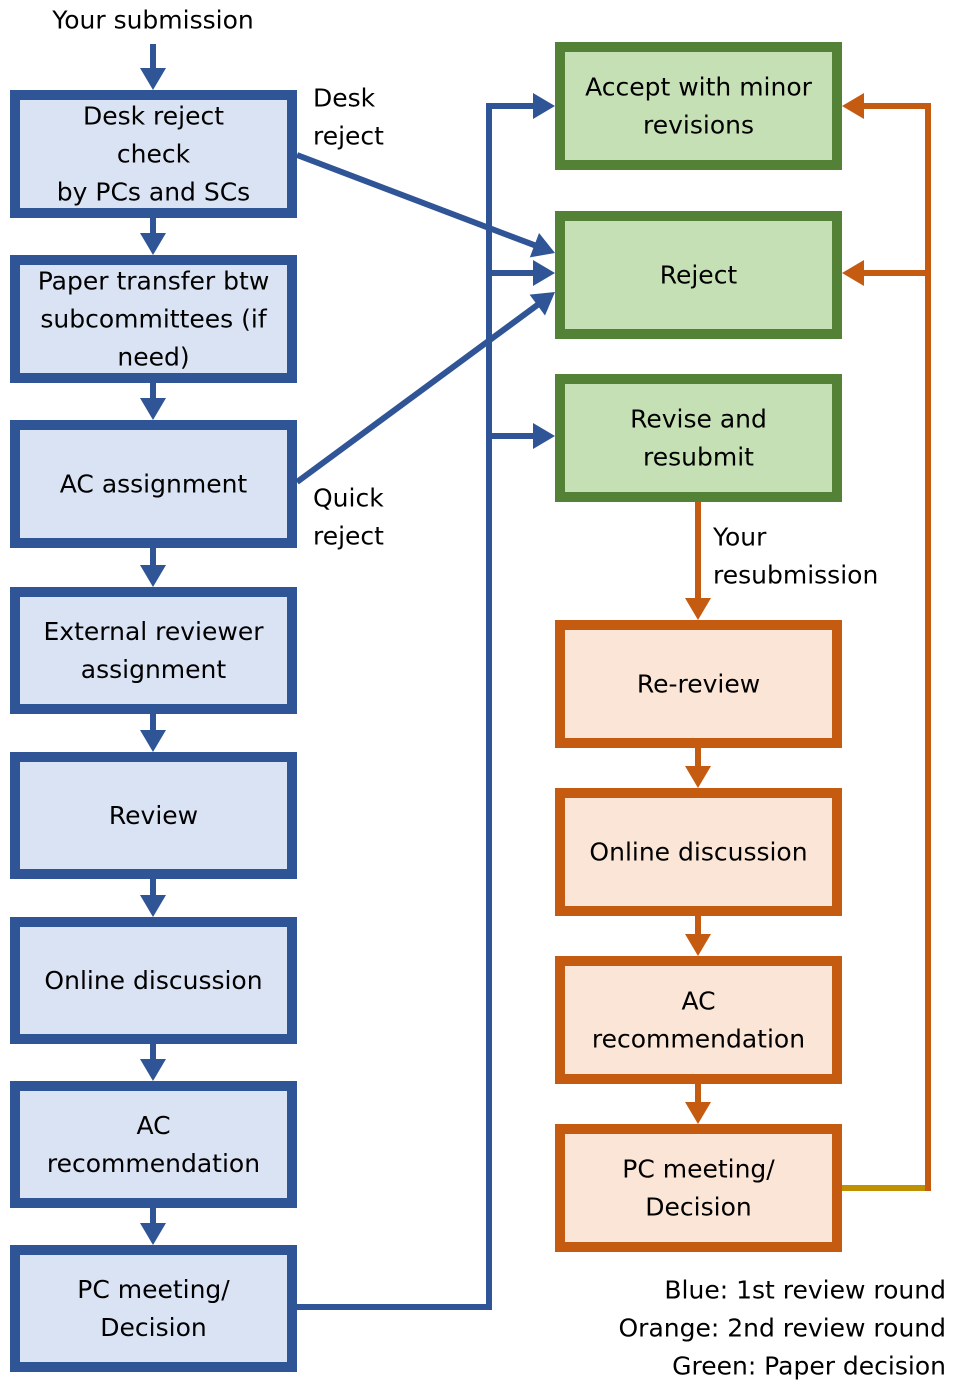  What do you see at coordinates (544, 273) in the screenshot?
I see `to-reject-arrow-head` at bounding box center [544, 273].